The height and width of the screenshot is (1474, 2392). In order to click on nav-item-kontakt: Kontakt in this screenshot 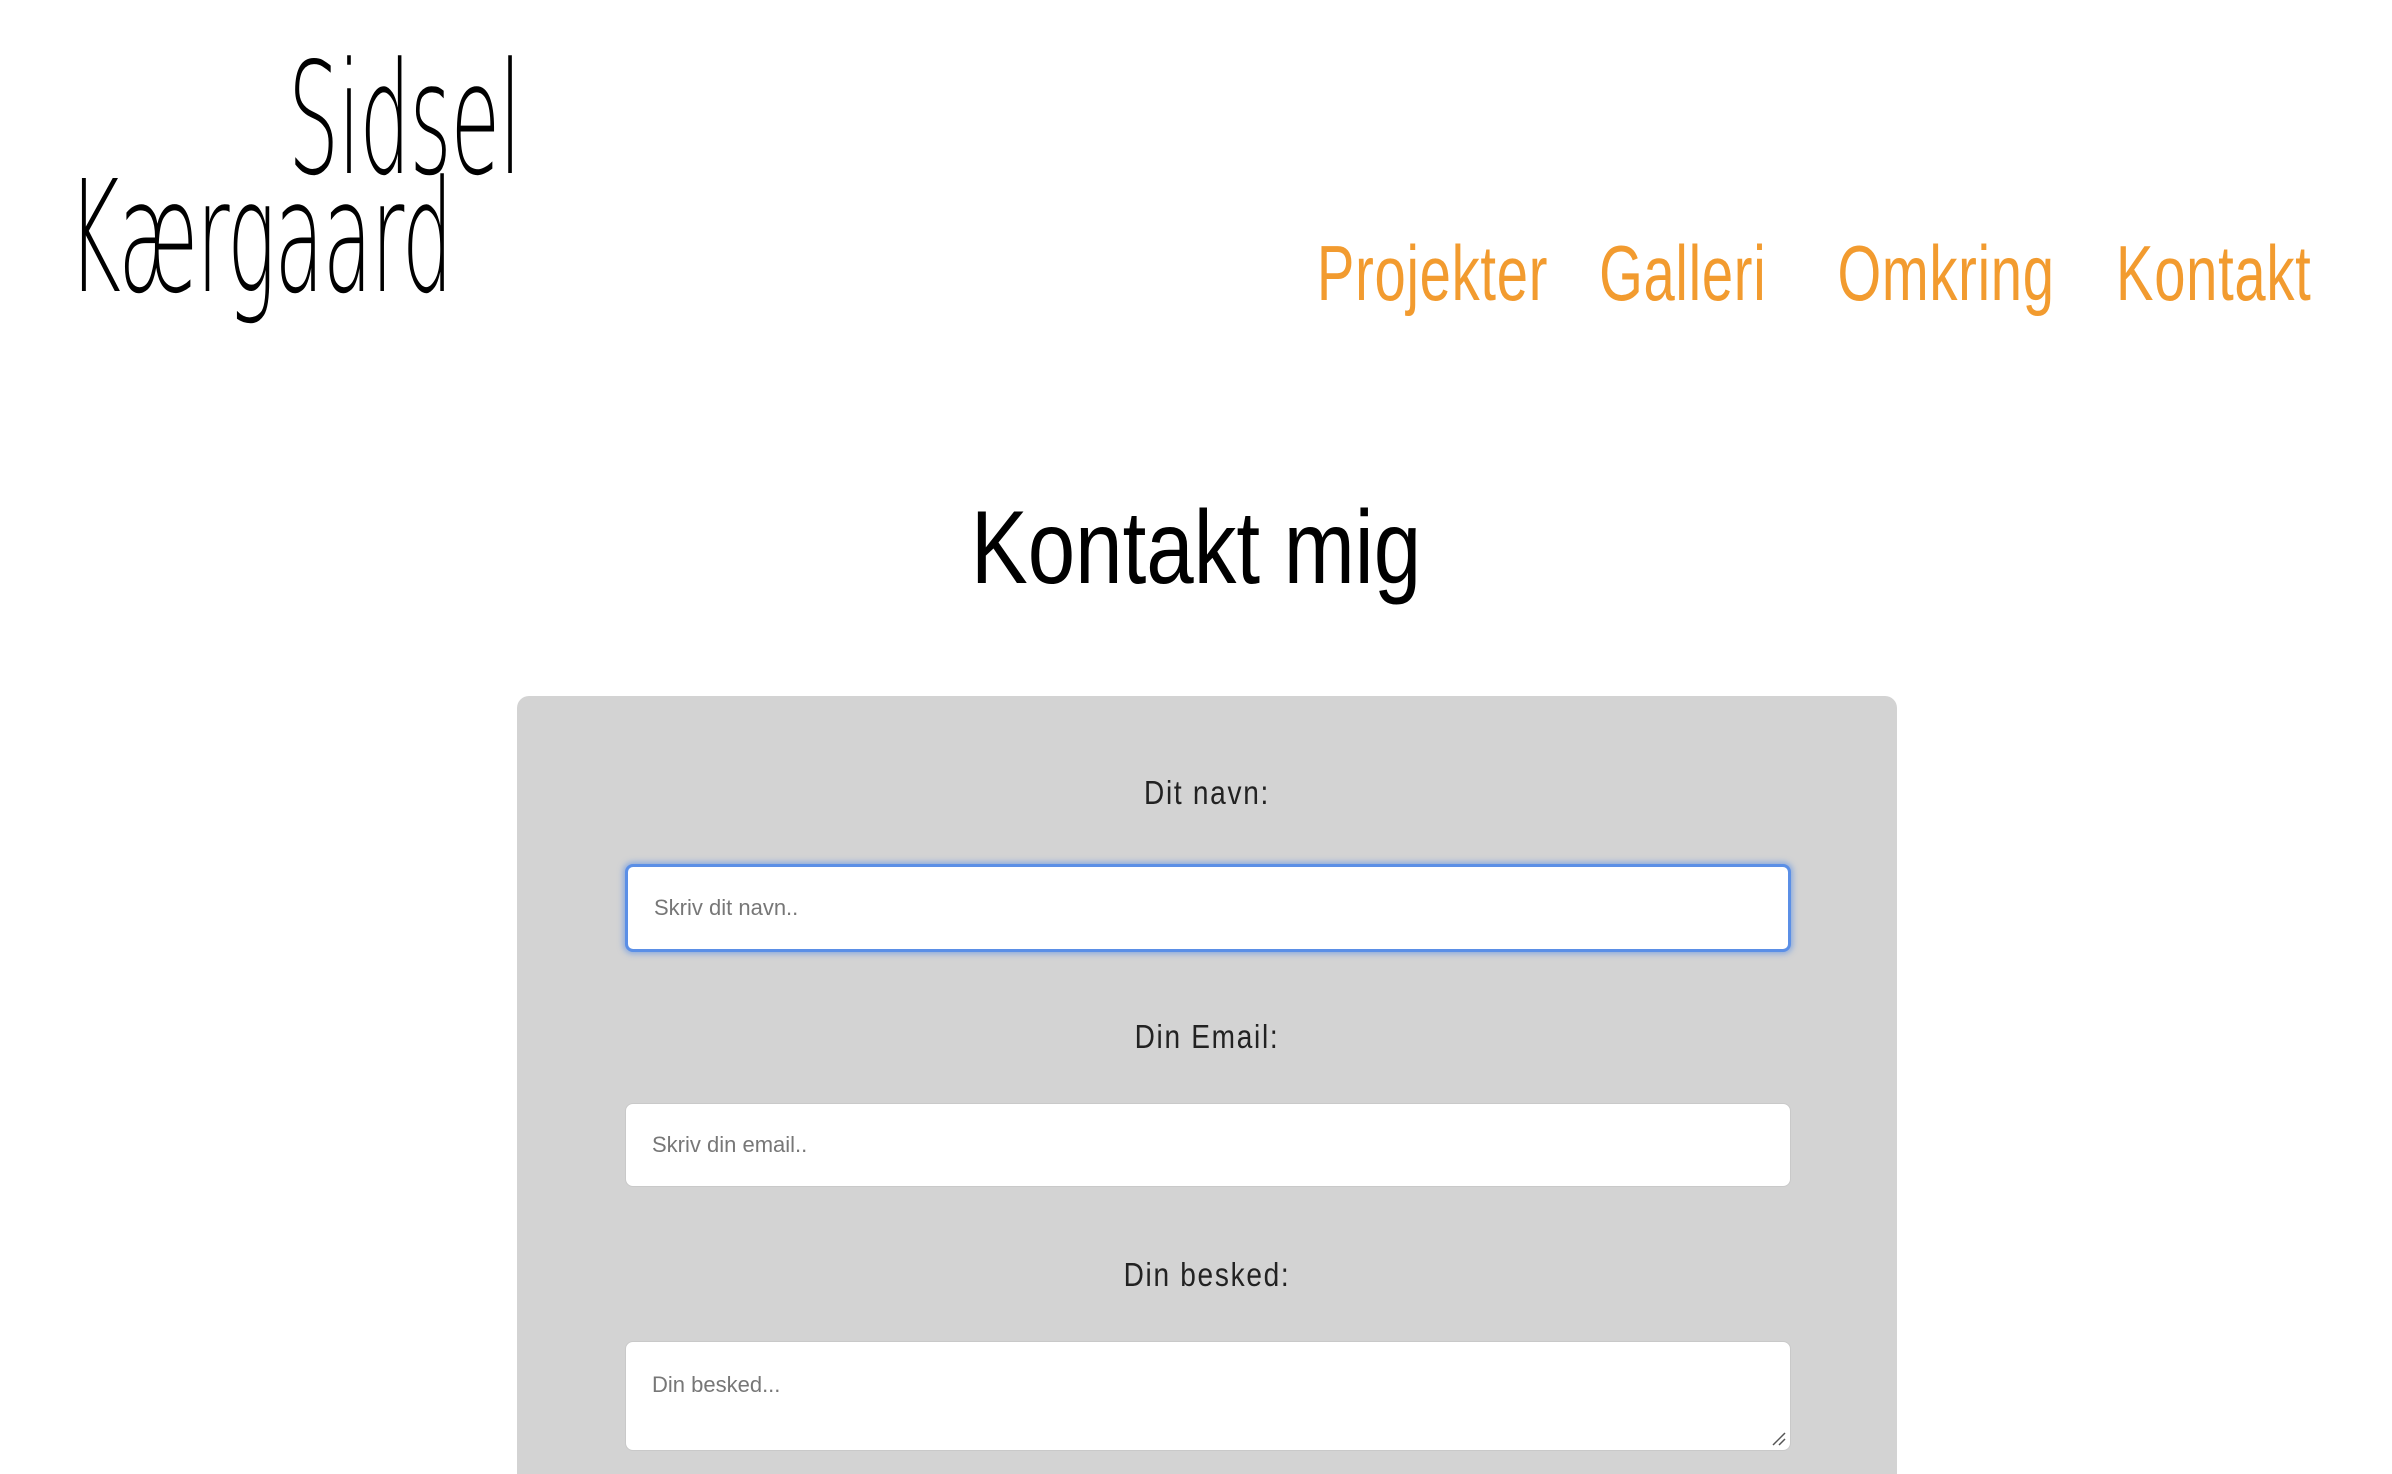, I will do `click(2214, 273)`.